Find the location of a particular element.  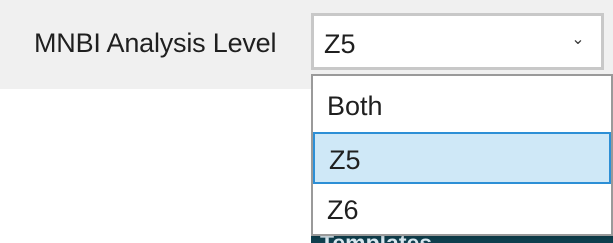

mnbi-analysis-level-label: MNBI Analysis Level is located at coordinates (155, 43).